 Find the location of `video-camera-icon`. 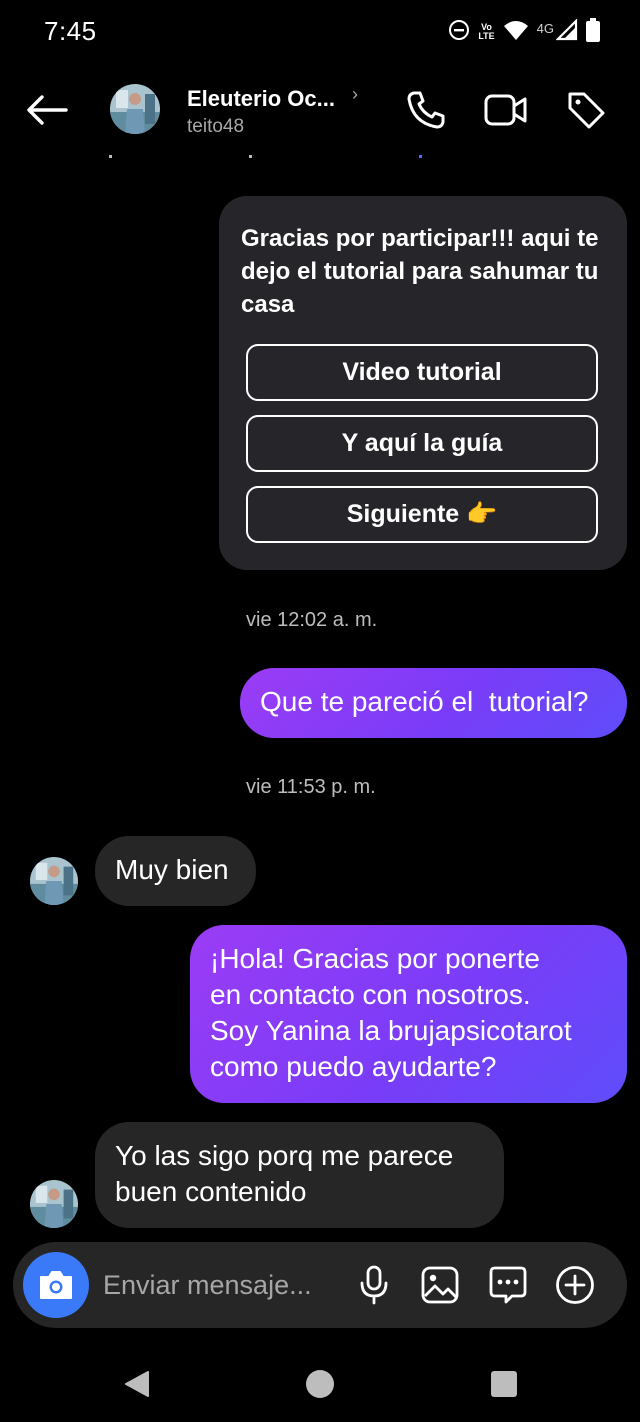

video-camera-icon is located at coordinates (505, 110).